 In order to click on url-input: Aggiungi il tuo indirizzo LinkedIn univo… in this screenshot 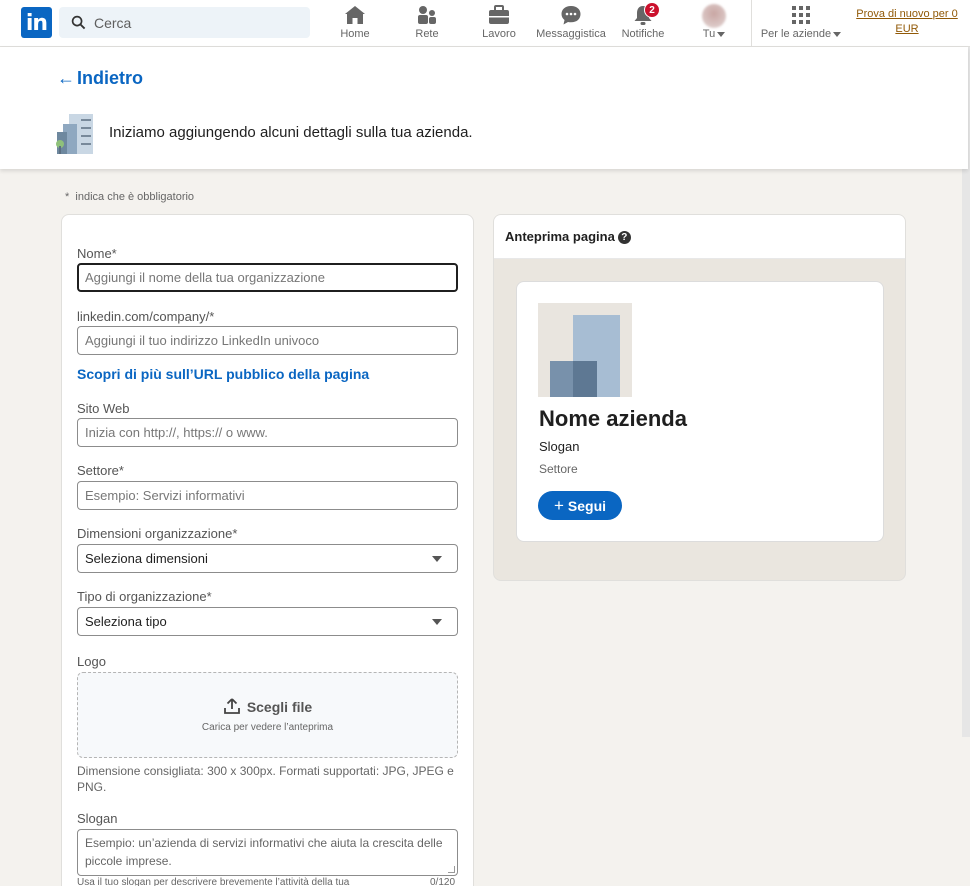, I will do `click(267, 340)`.